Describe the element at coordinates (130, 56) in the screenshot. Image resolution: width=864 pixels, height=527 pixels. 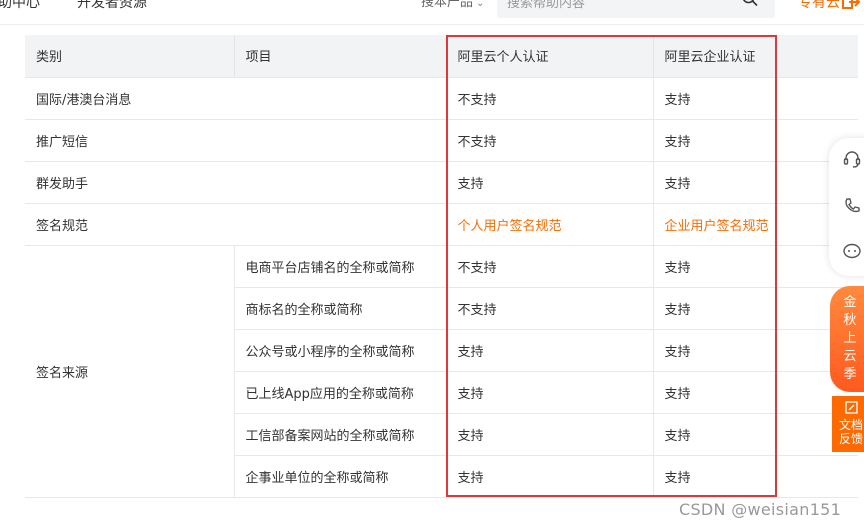
I see `header-category: 类别` at that location.